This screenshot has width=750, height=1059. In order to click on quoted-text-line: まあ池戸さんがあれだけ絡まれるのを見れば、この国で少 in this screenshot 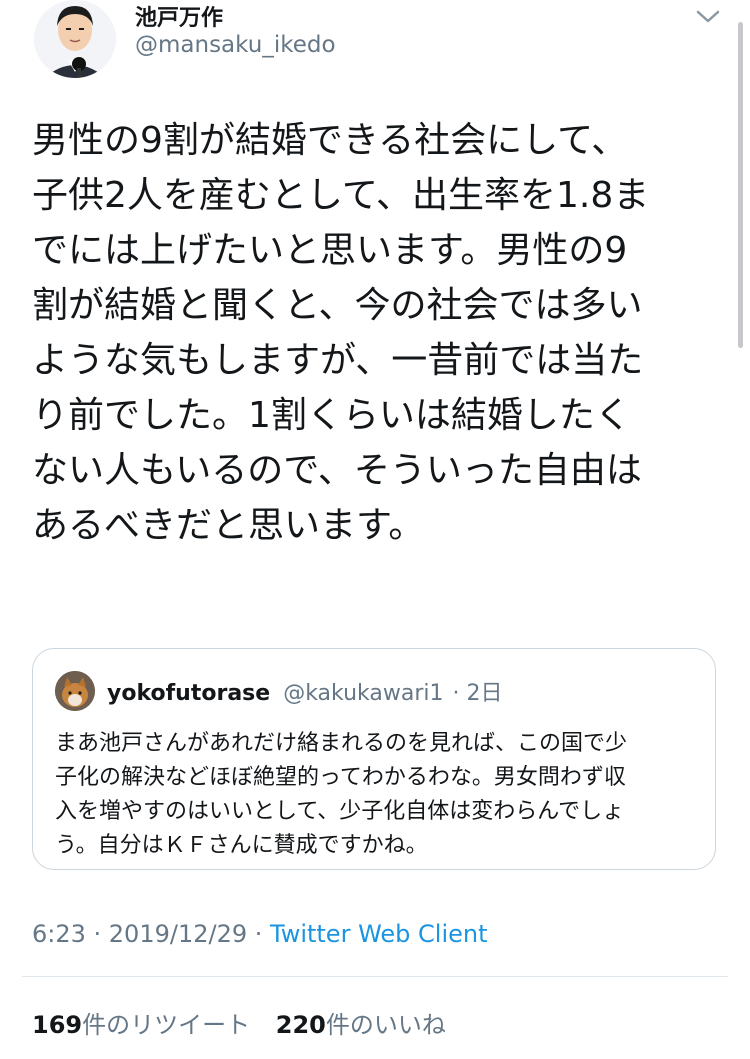, I will do `click(341, 743)`.